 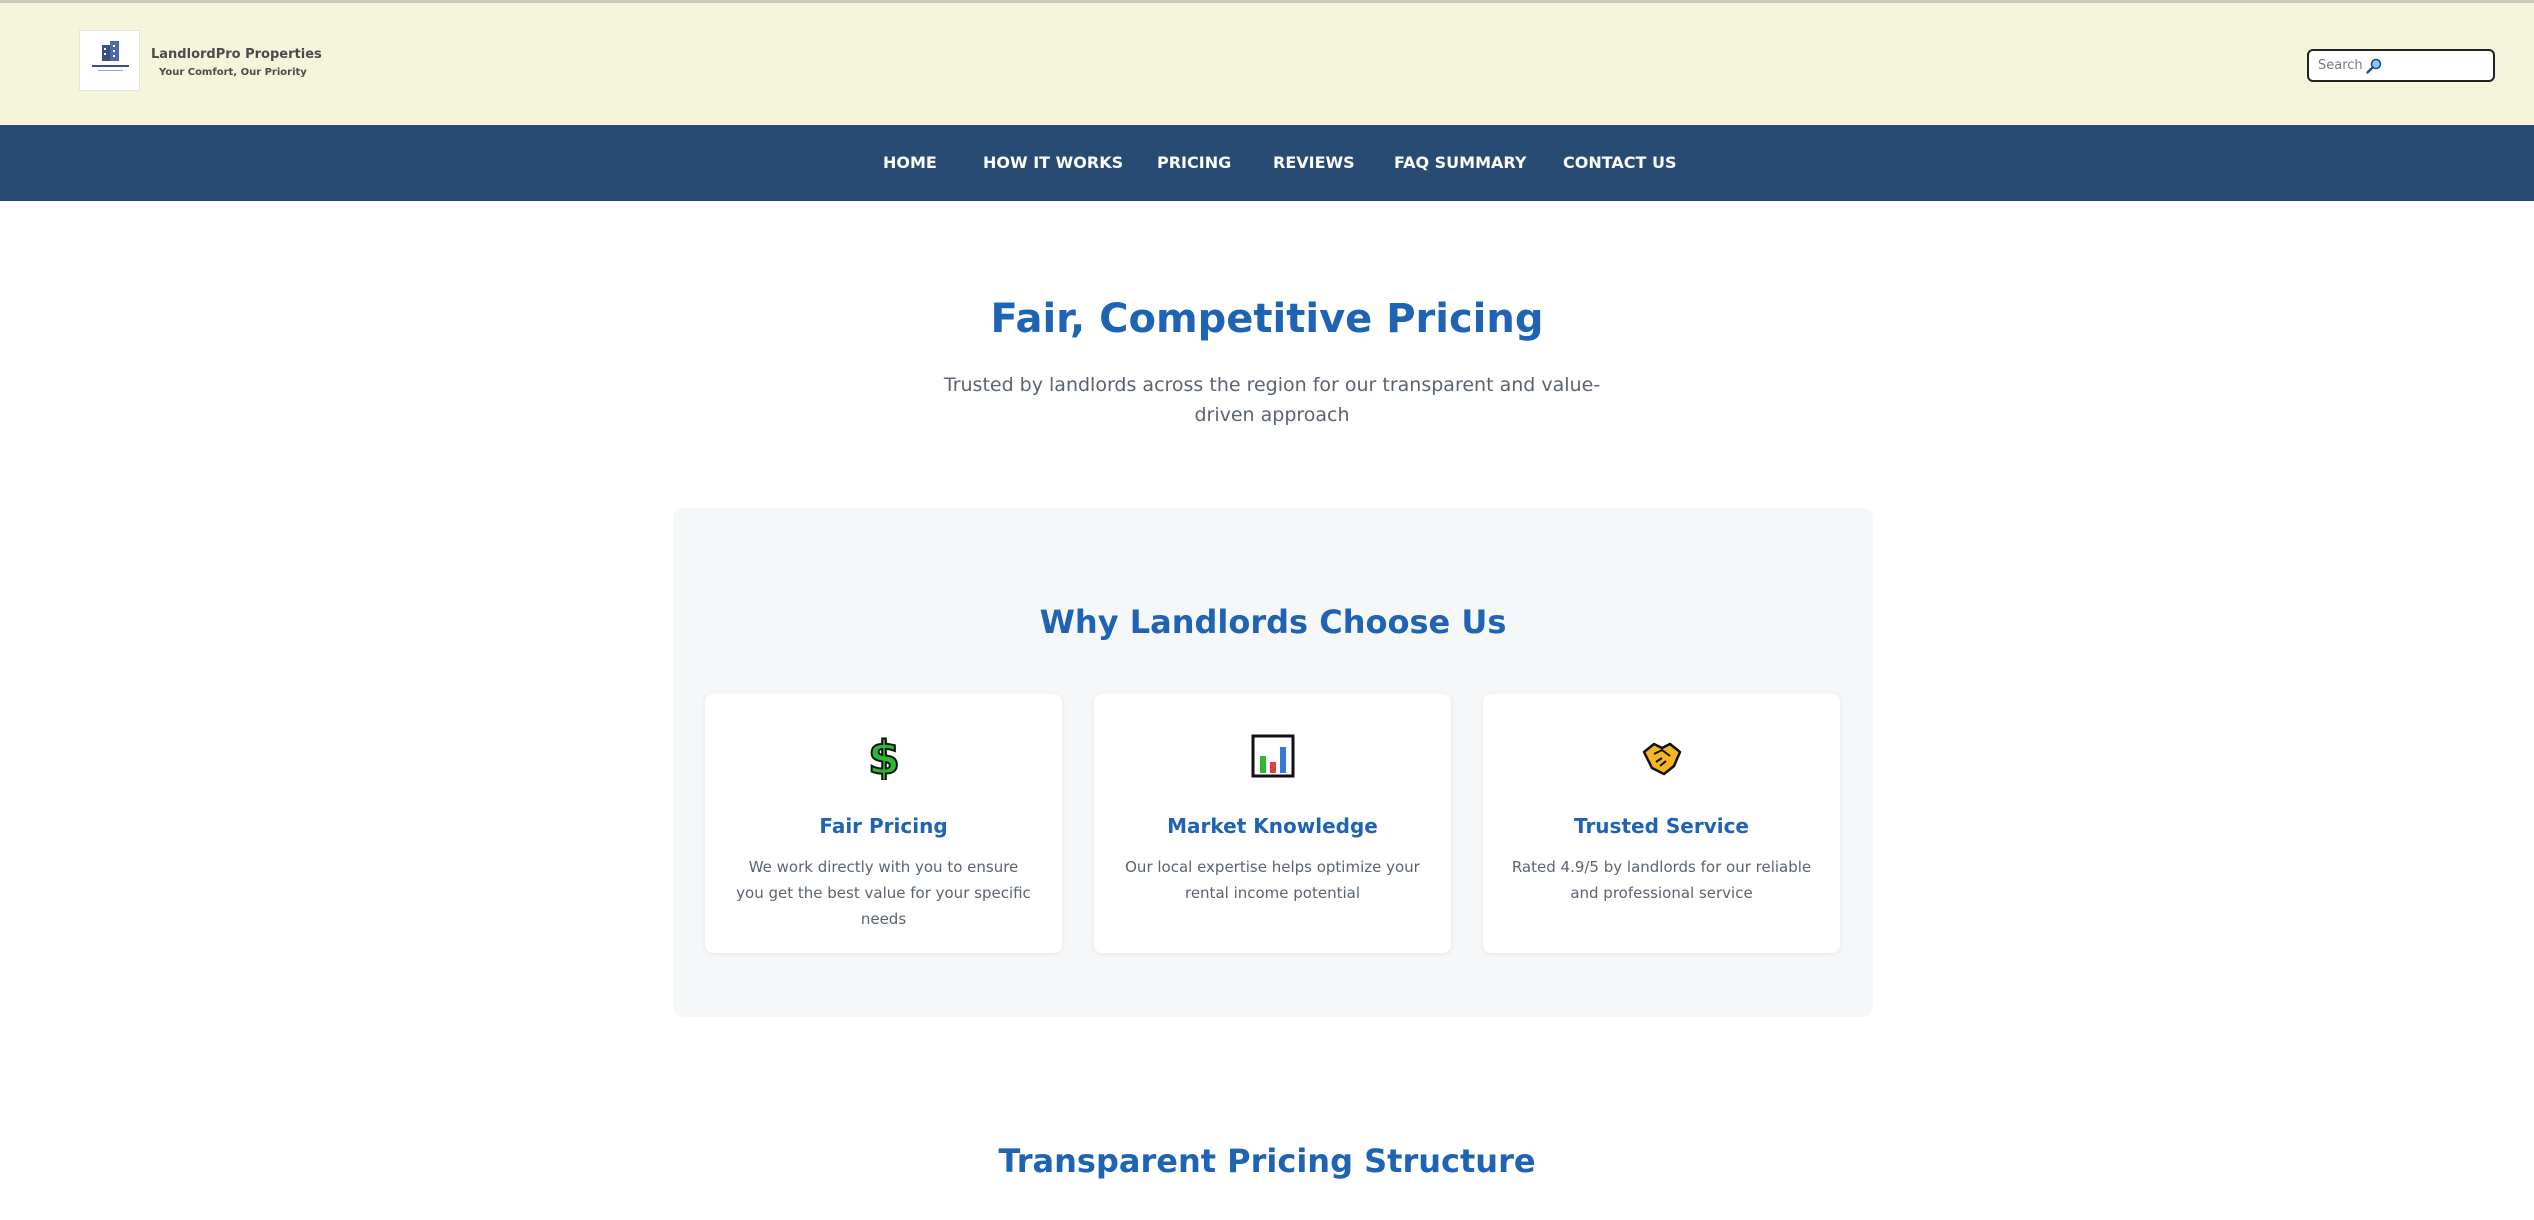 I want to click on nav-reviews: REVIEWS, so click(x=1314, y=162).